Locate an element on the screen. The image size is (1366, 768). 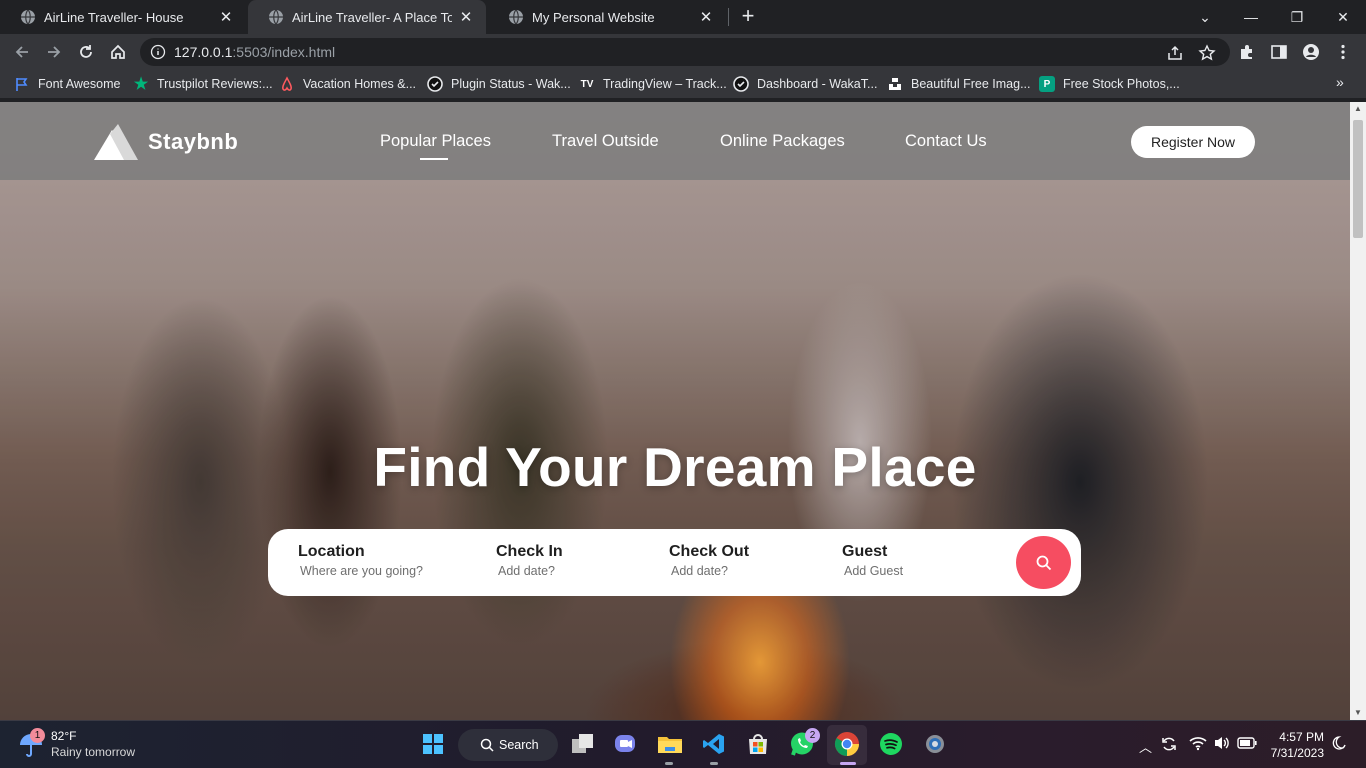
unsplash-icon is located at coordinates (895, 84).